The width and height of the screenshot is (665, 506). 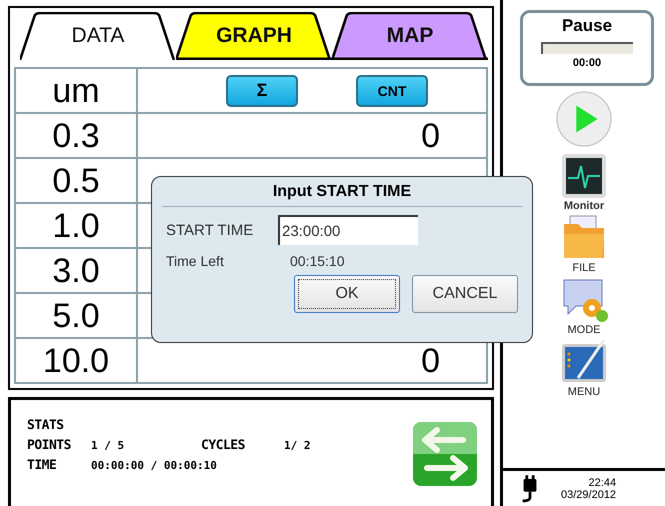 I want to click on table-cell: 0.5, so click(x=77, y=180).